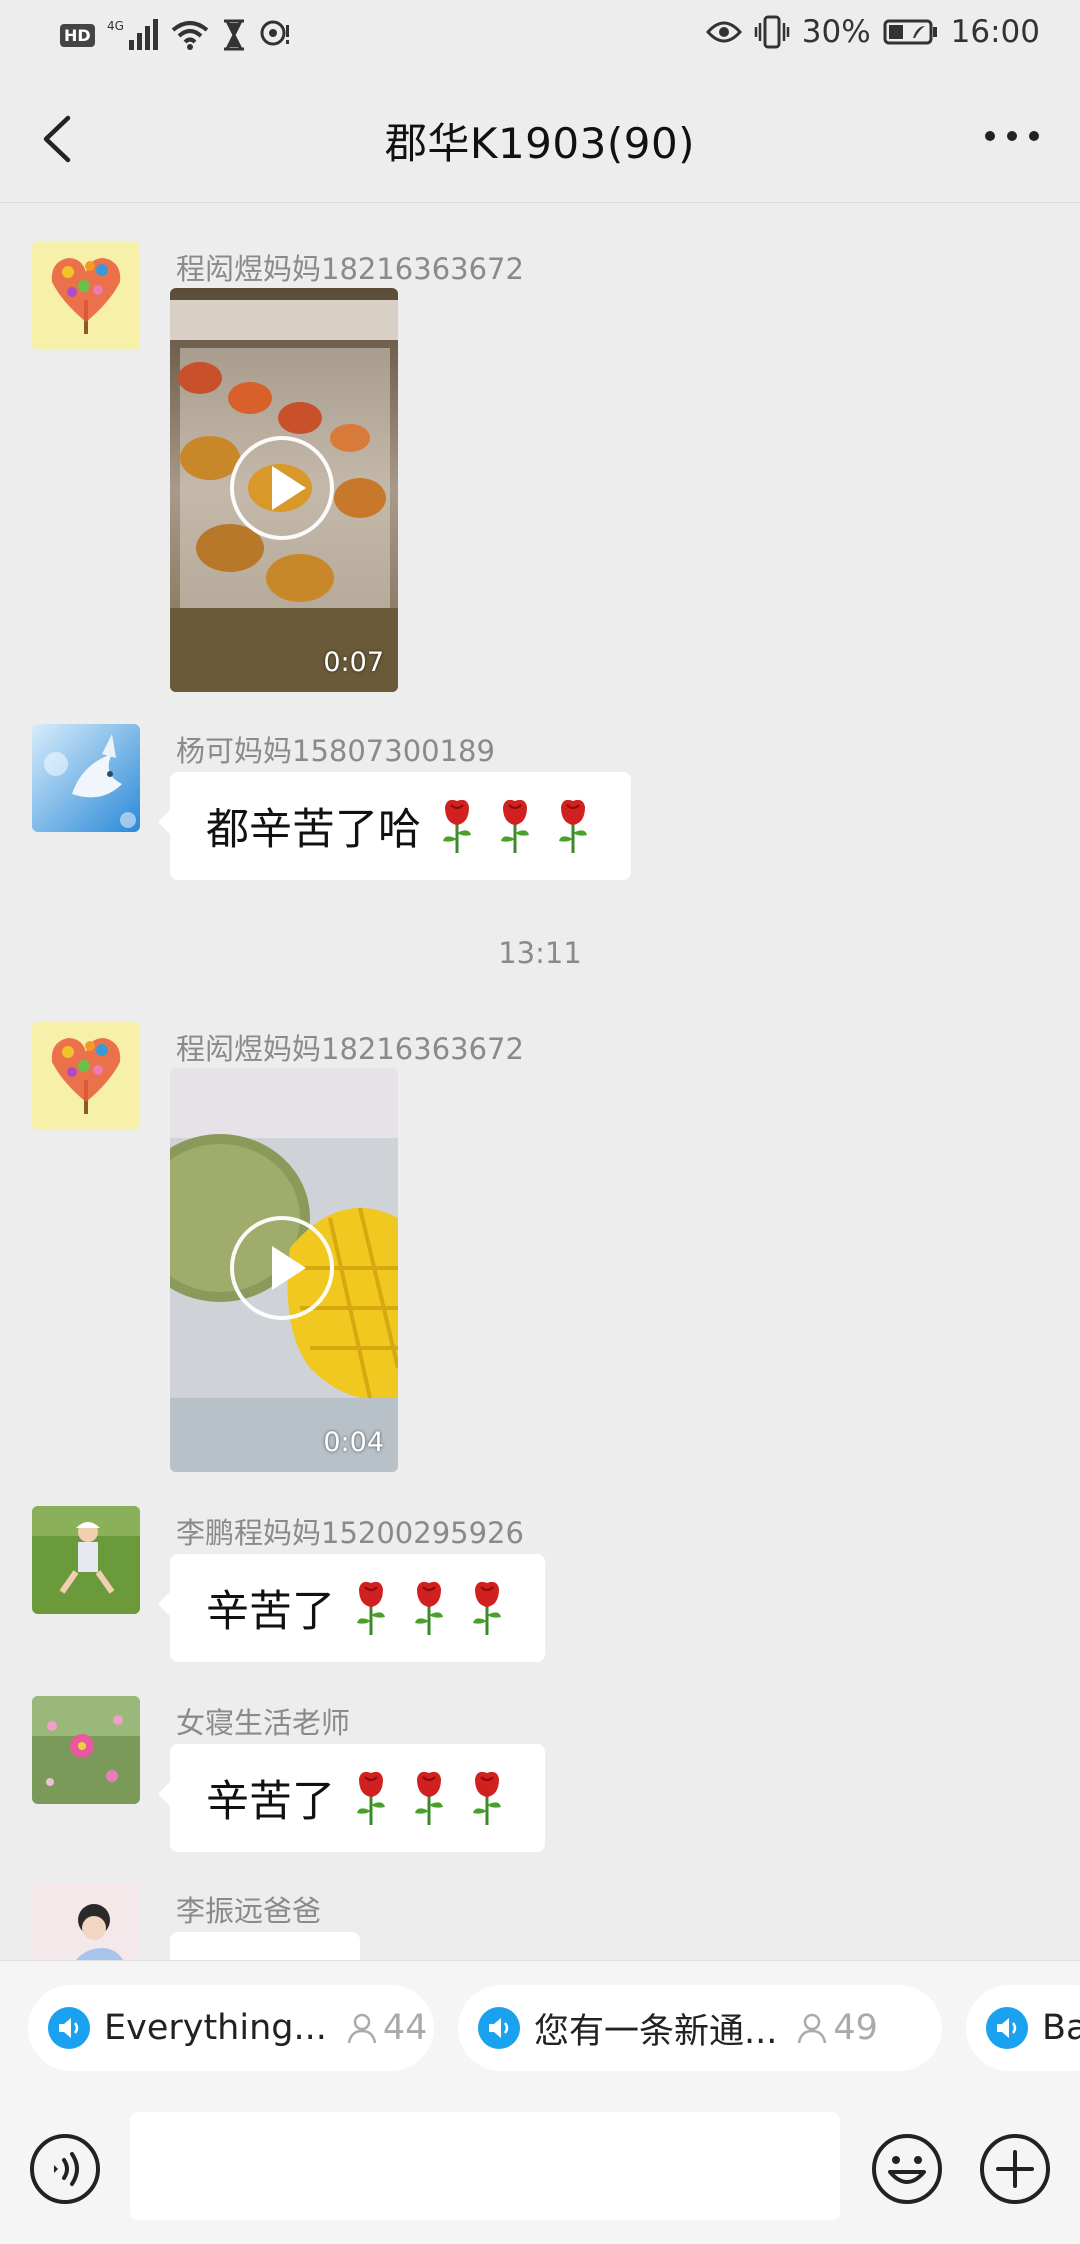  What do you see at coordinates (836, 32) in the screenshot?
I see `battery-percent: 30%` at bounding box center [836, 32].